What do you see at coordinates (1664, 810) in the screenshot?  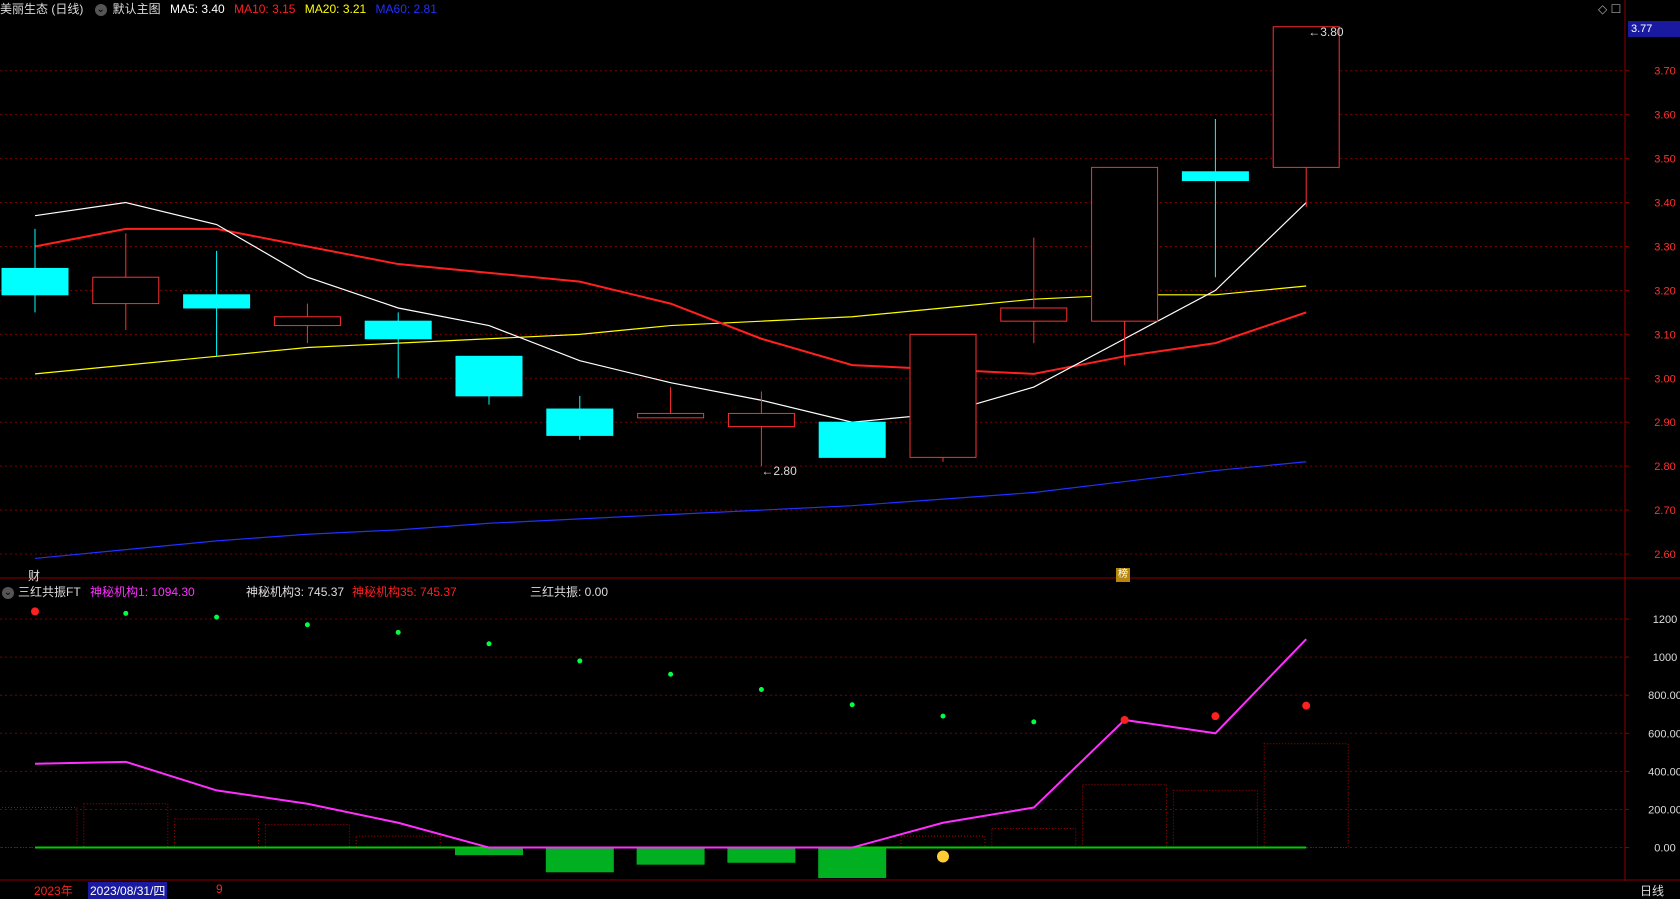 I see `indicator-tick-label: 200.00` at bounding box center [1664, 810].